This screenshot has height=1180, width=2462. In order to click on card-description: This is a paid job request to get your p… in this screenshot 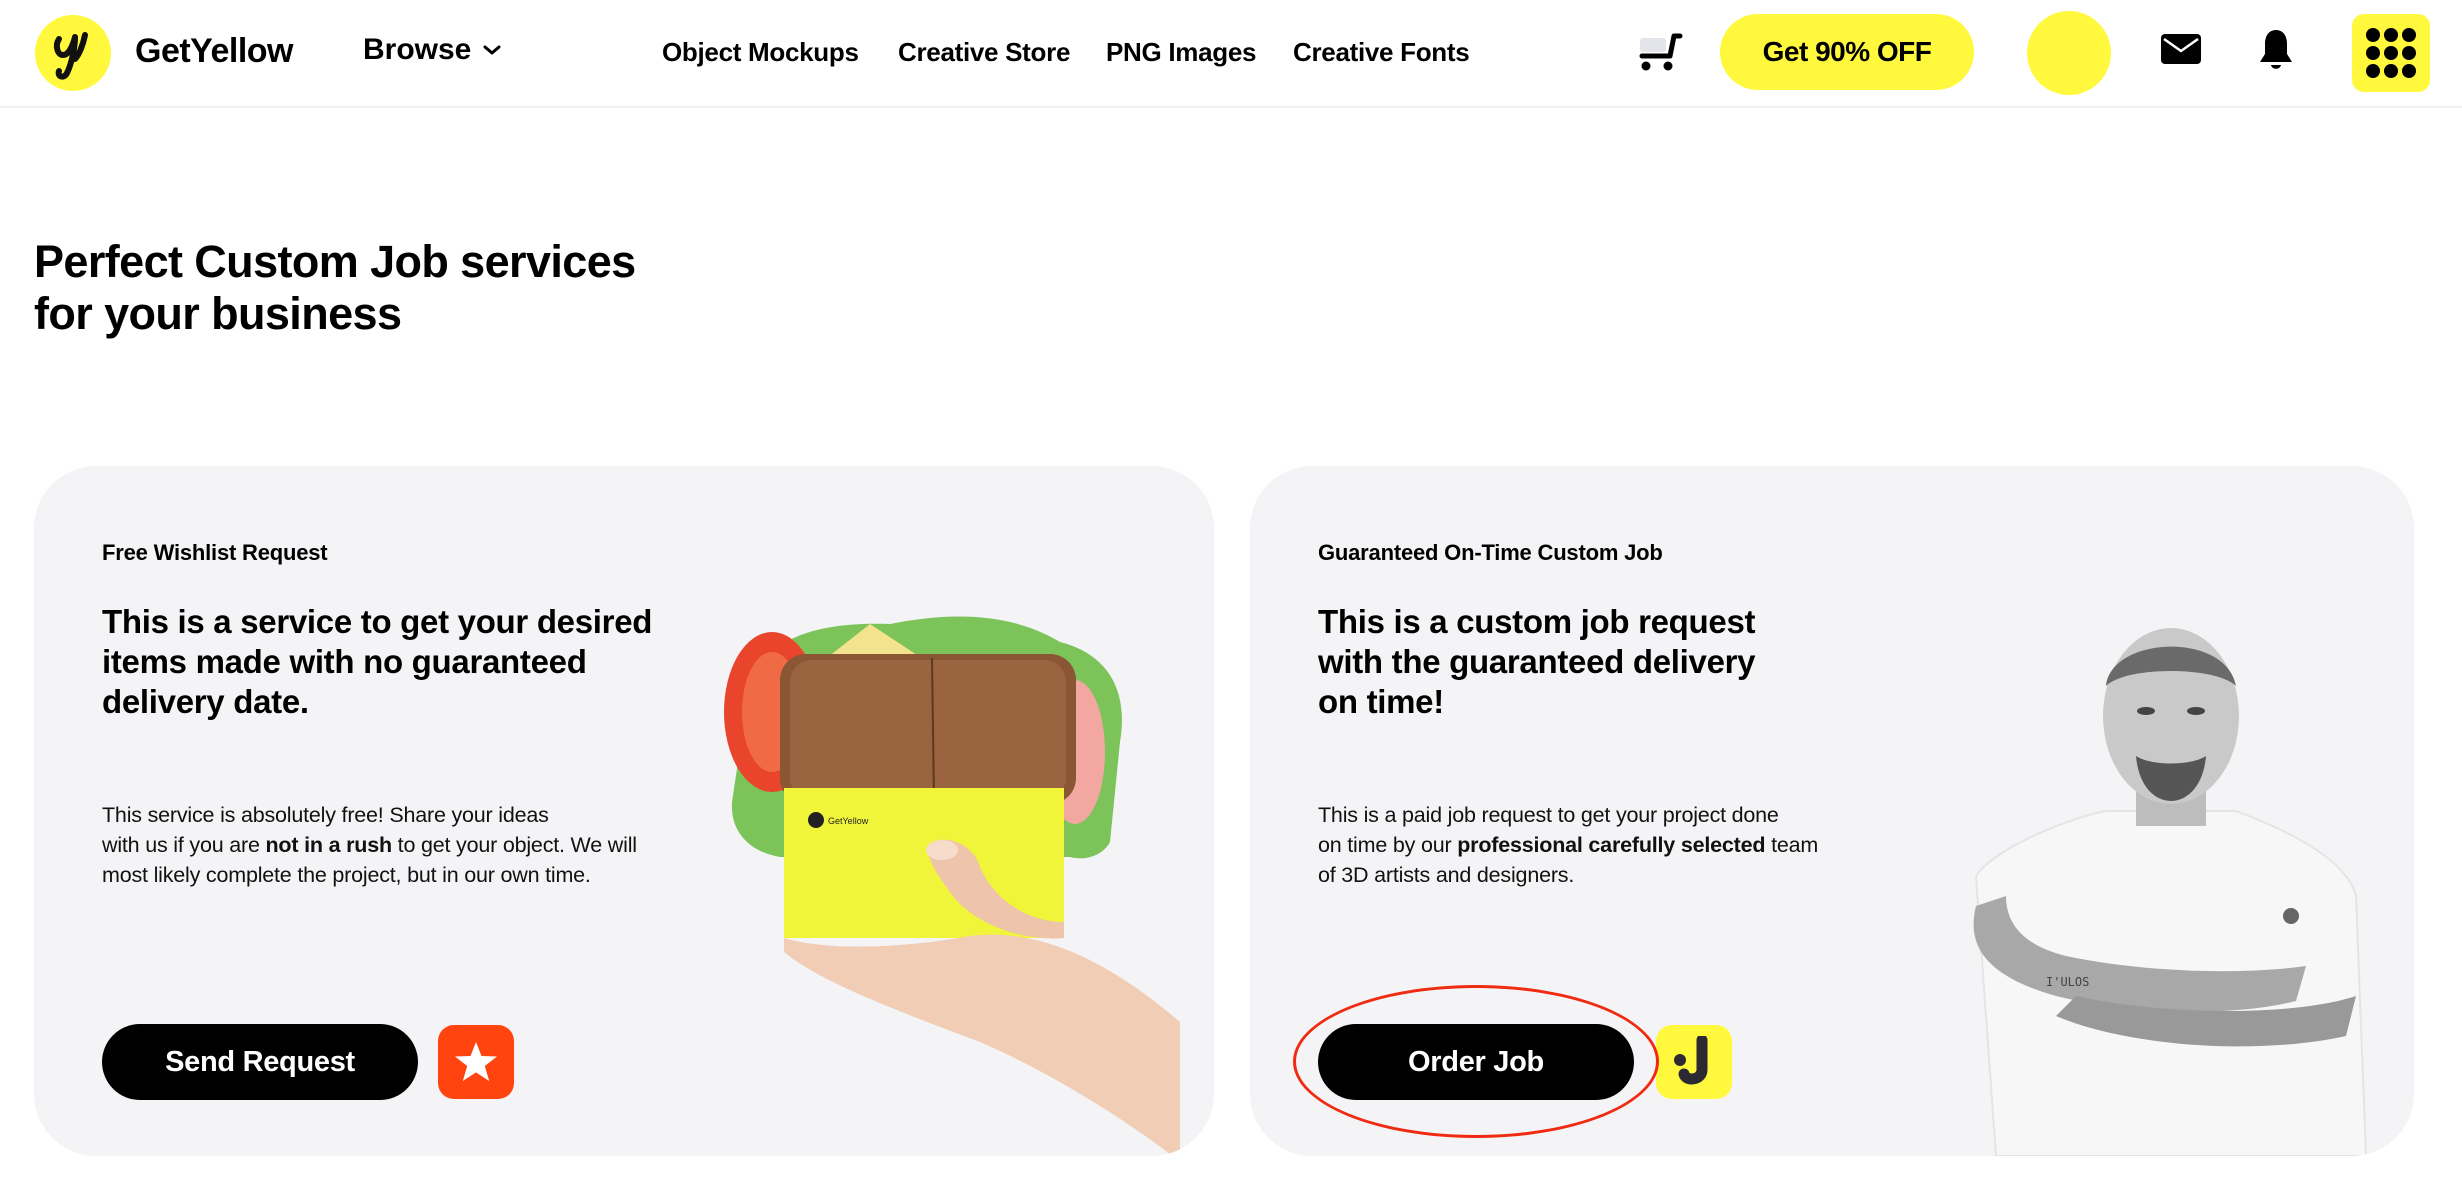, I will do `click(1568, 845)`.